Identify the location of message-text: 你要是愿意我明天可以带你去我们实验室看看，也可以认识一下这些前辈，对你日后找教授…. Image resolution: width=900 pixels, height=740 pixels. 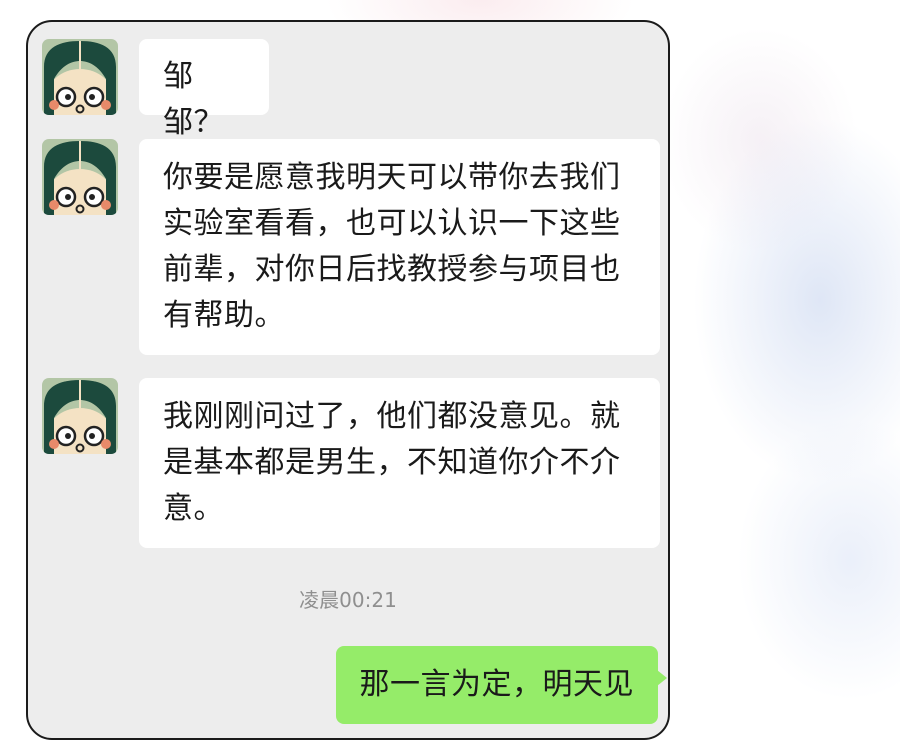
(392, 246).